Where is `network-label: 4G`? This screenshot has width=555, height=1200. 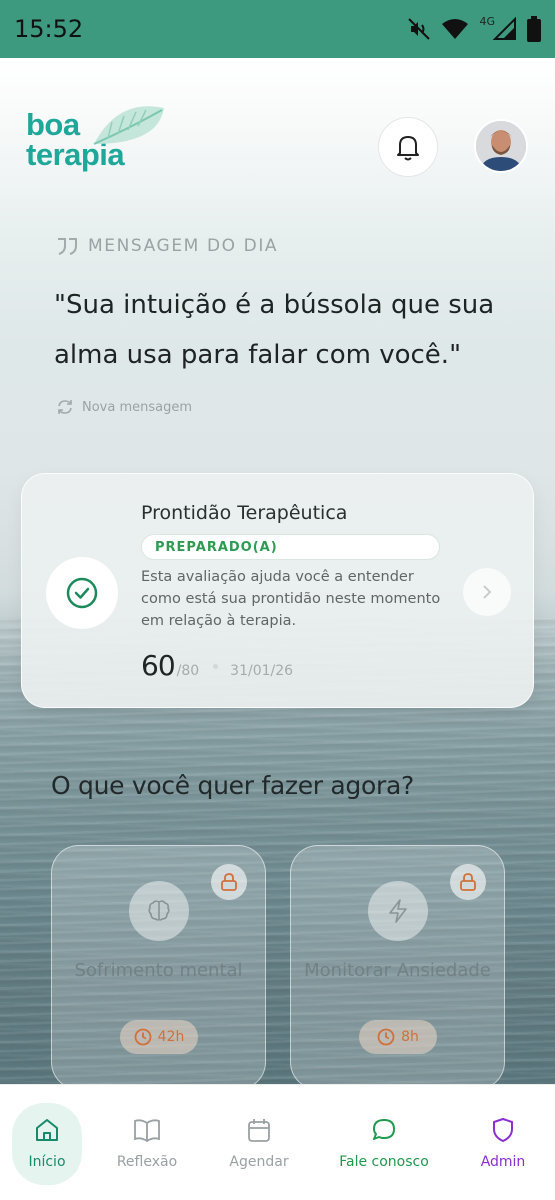
network-label: 4G is located at coordinates (487, 21).